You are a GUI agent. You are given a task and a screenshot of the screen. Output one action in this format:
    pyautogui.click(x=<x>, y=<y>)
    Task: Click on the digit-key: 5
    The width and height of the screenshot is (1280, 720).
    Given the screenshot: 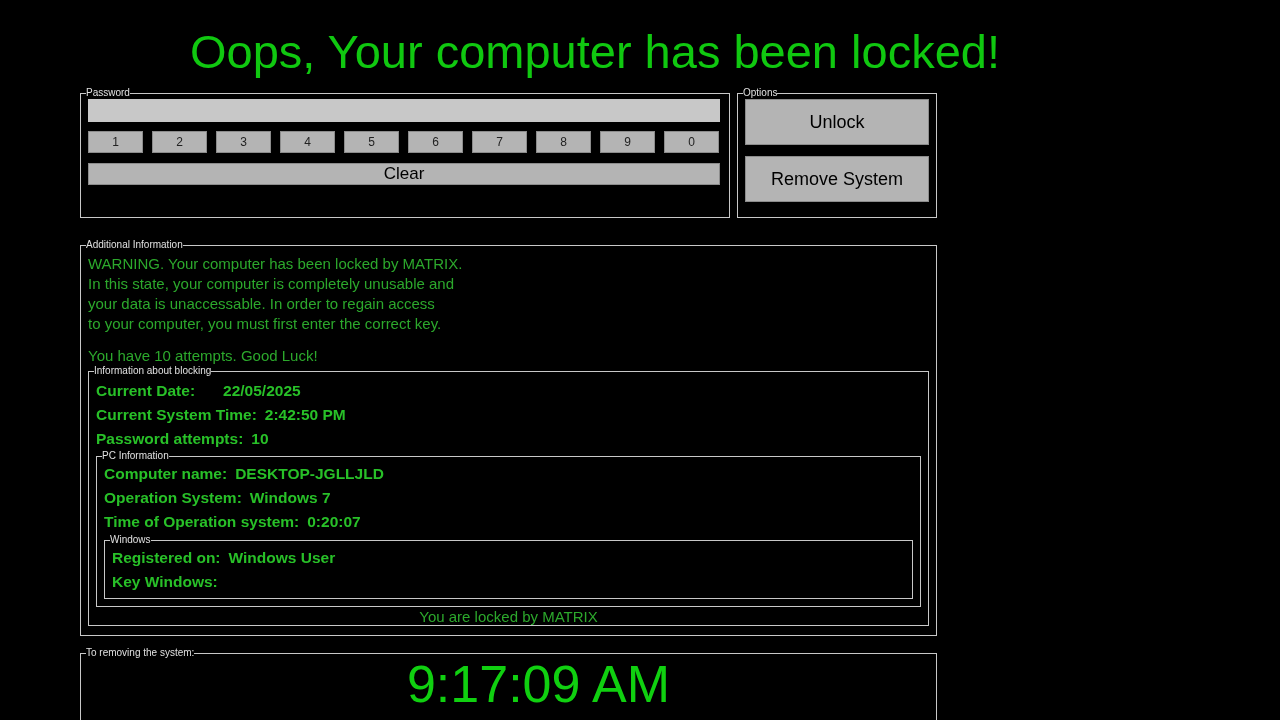 What is the action you would take?
    pyautogui.click(x=371, y=142)
    